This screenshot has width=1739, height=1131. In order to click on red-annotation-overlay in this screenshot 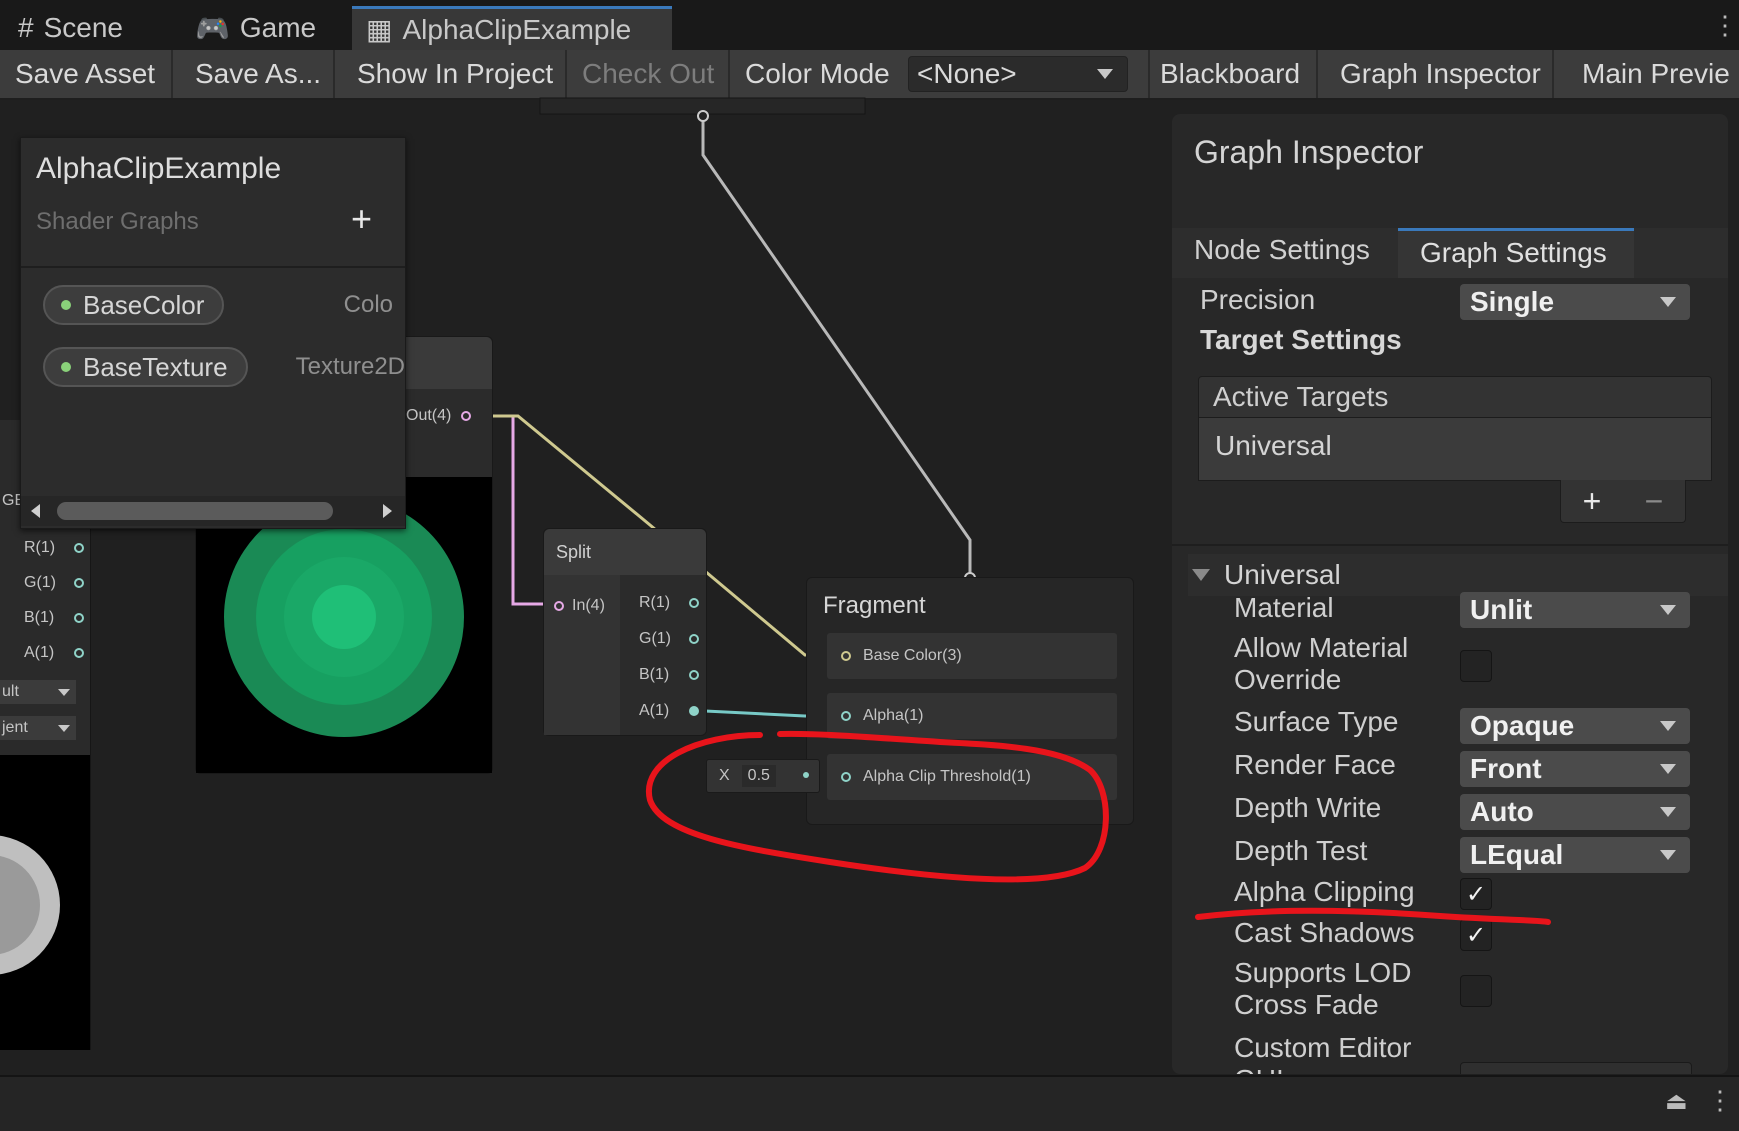, I will do `click(1098, 827)`.